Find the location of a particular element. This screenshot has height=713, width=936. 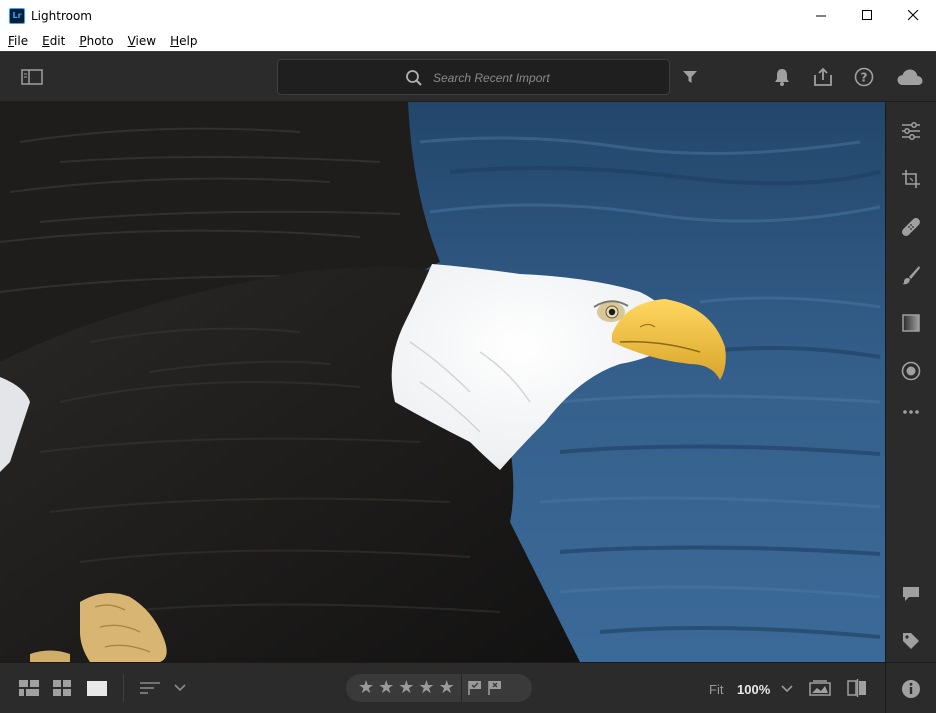

filter-icon is located at coordinates (690, 77).